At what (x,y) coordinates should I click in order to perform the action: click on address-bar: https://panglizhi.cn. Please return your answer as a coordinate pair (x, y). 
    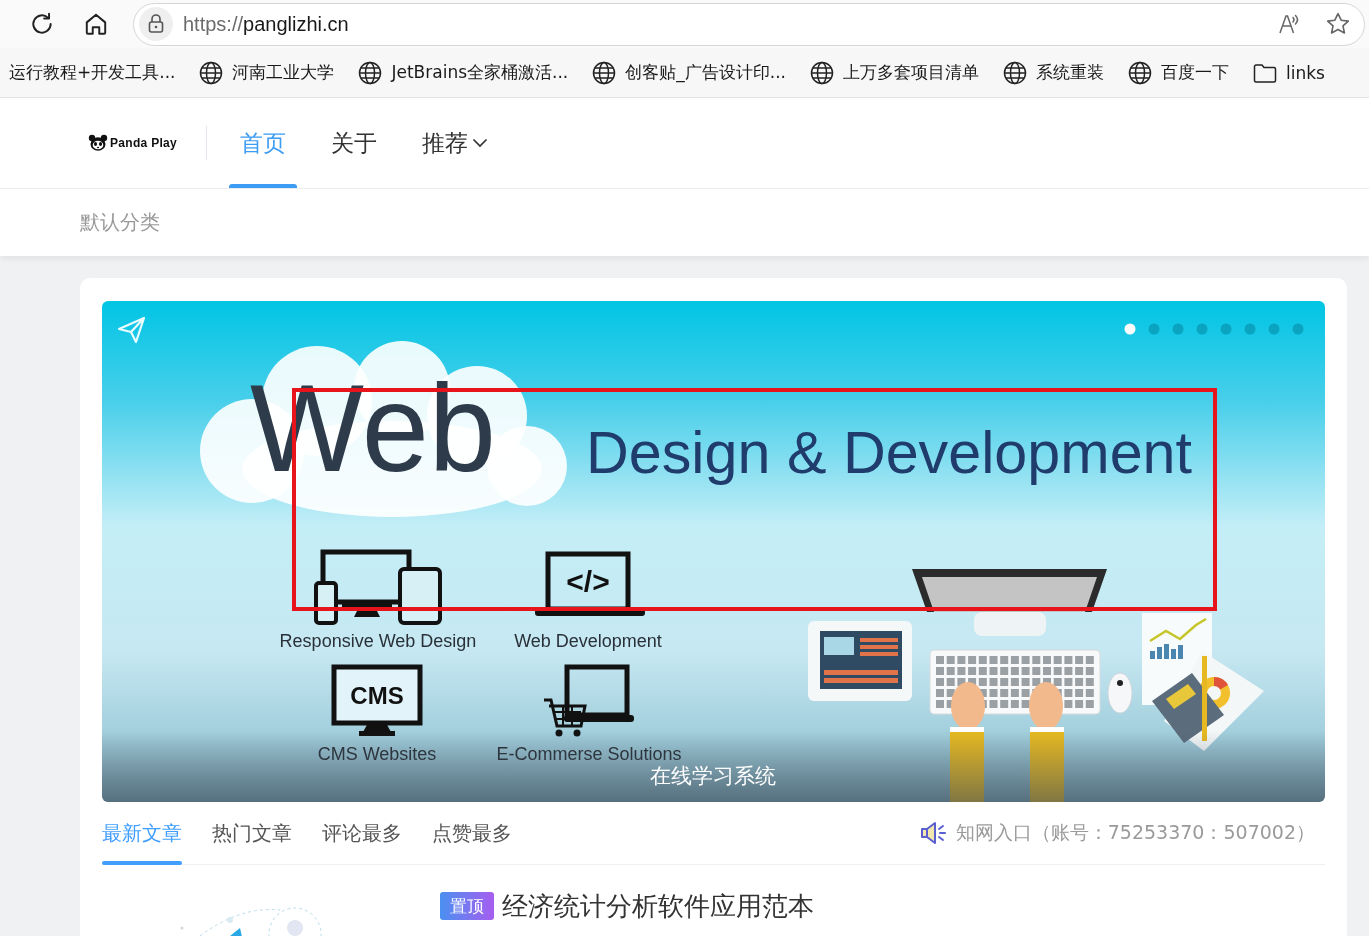
    Looking at the image, I should click on (749, 24).